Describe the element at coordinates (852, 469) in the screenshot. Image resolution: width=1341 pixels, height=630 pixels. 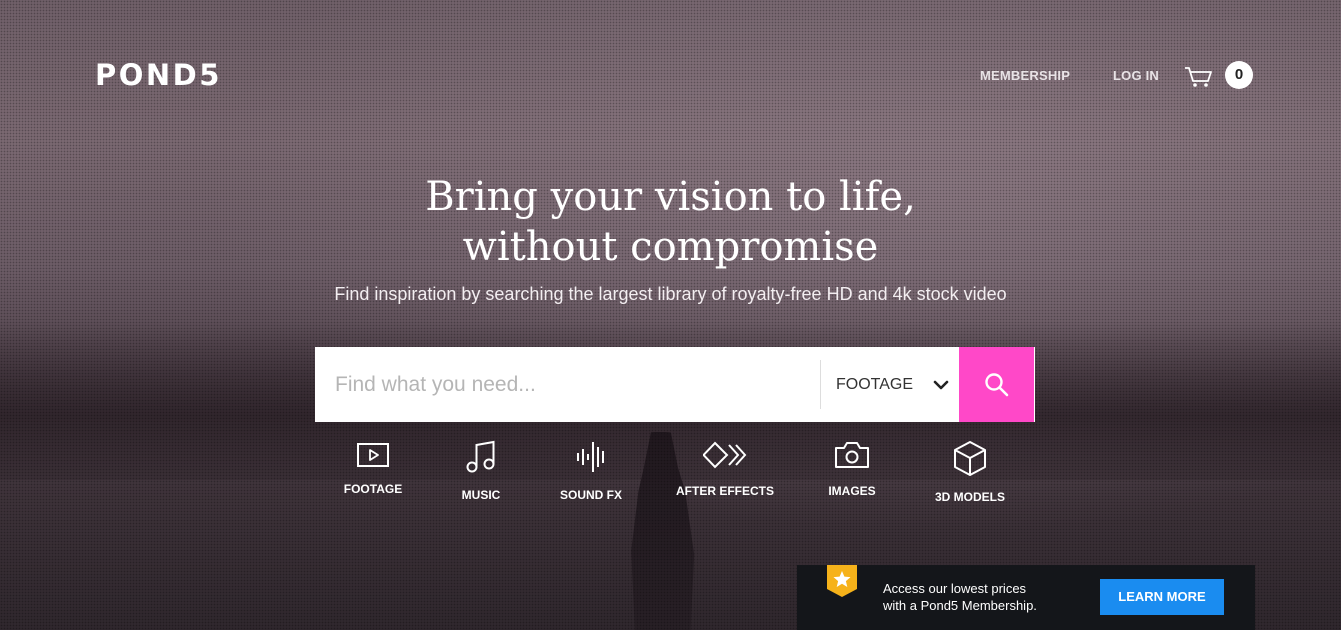
I see `category-images: IMAGES` at that location.